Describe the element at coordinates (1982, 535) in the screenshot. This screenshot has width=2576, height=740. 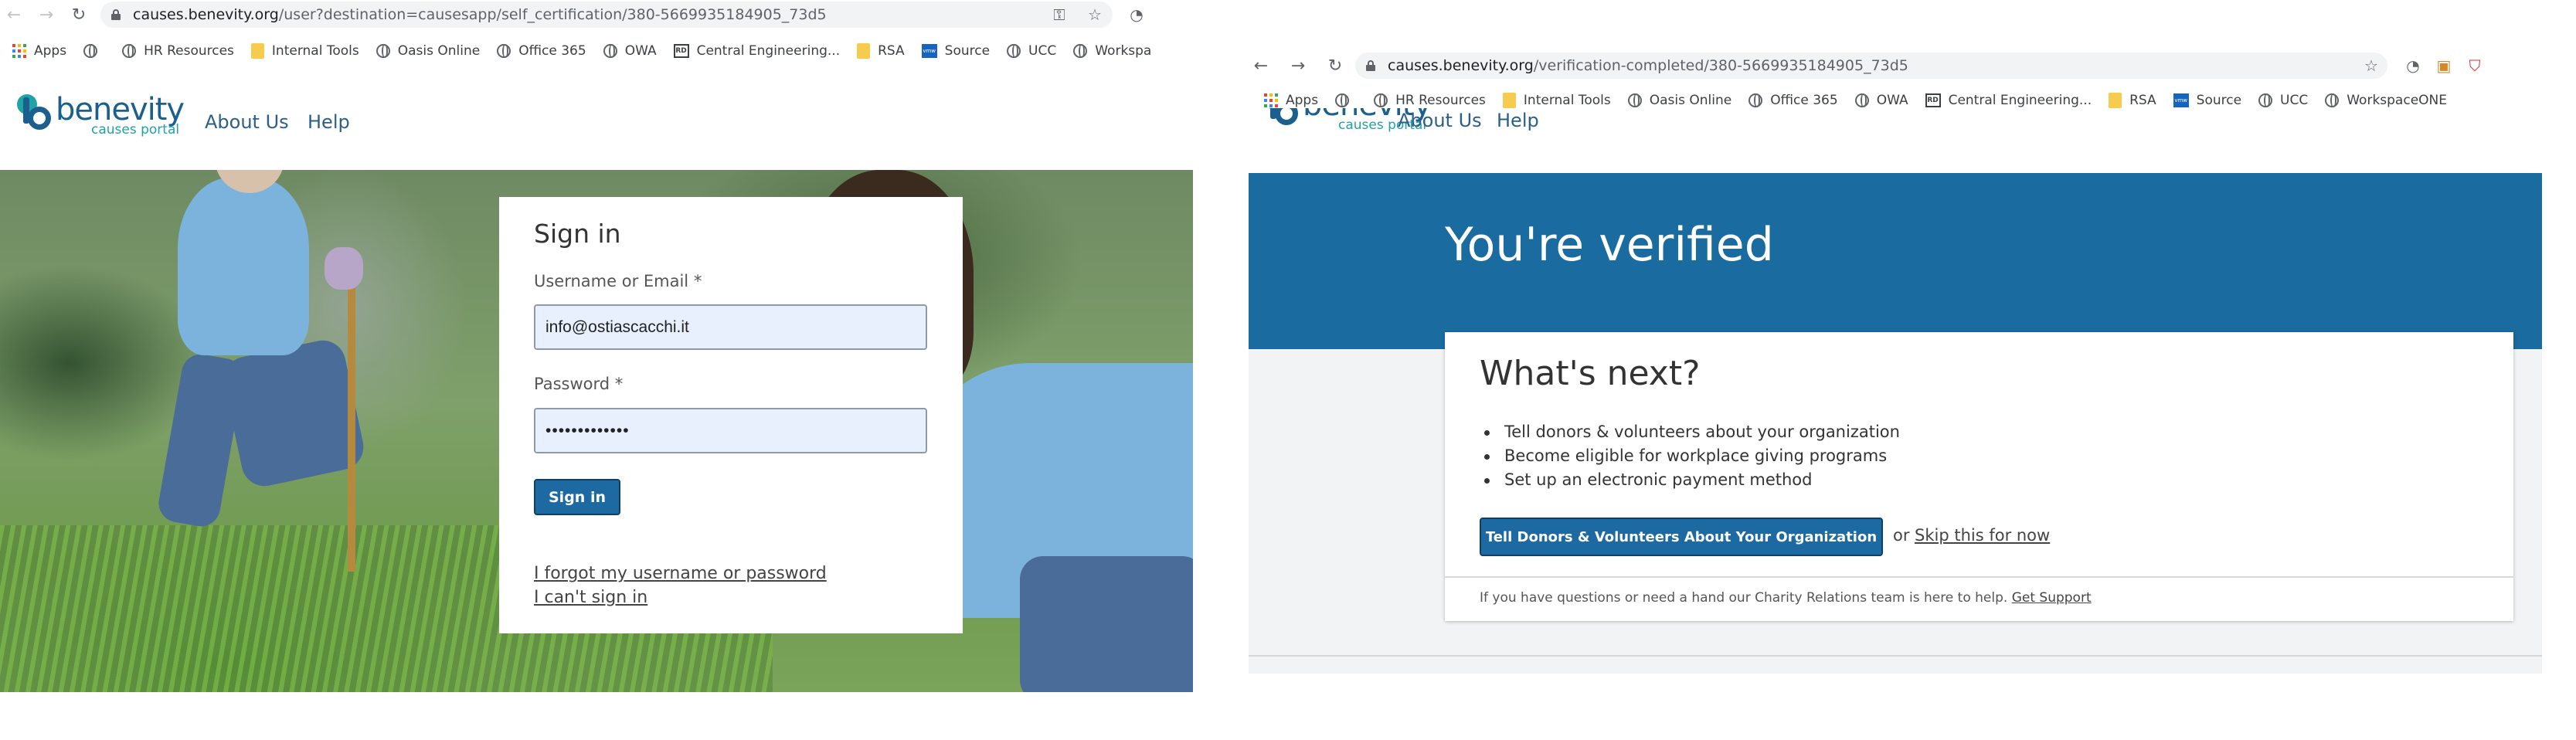
I see `skip-link: Skip this for now` at that location.